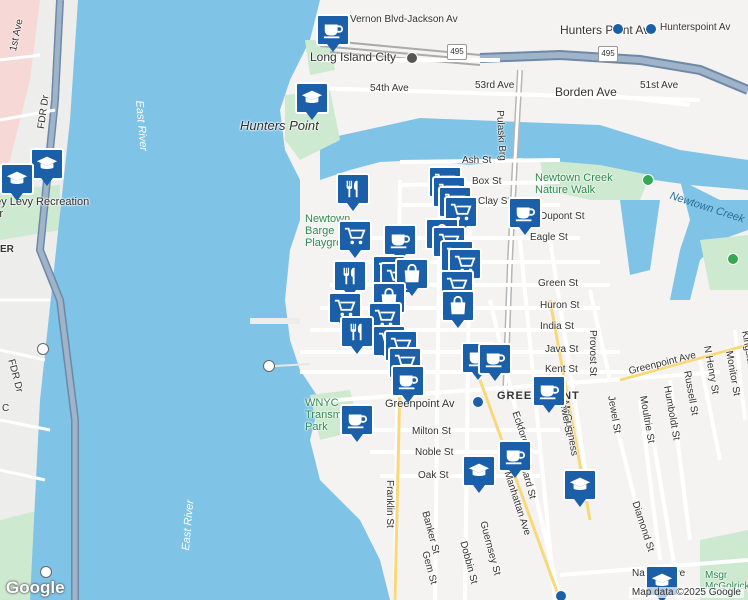 The height and width of the screenshot is (600, 748). Describe the element at coordinates (487, 181) in the screenshot. I see `street-label-box: Box St` at that location.